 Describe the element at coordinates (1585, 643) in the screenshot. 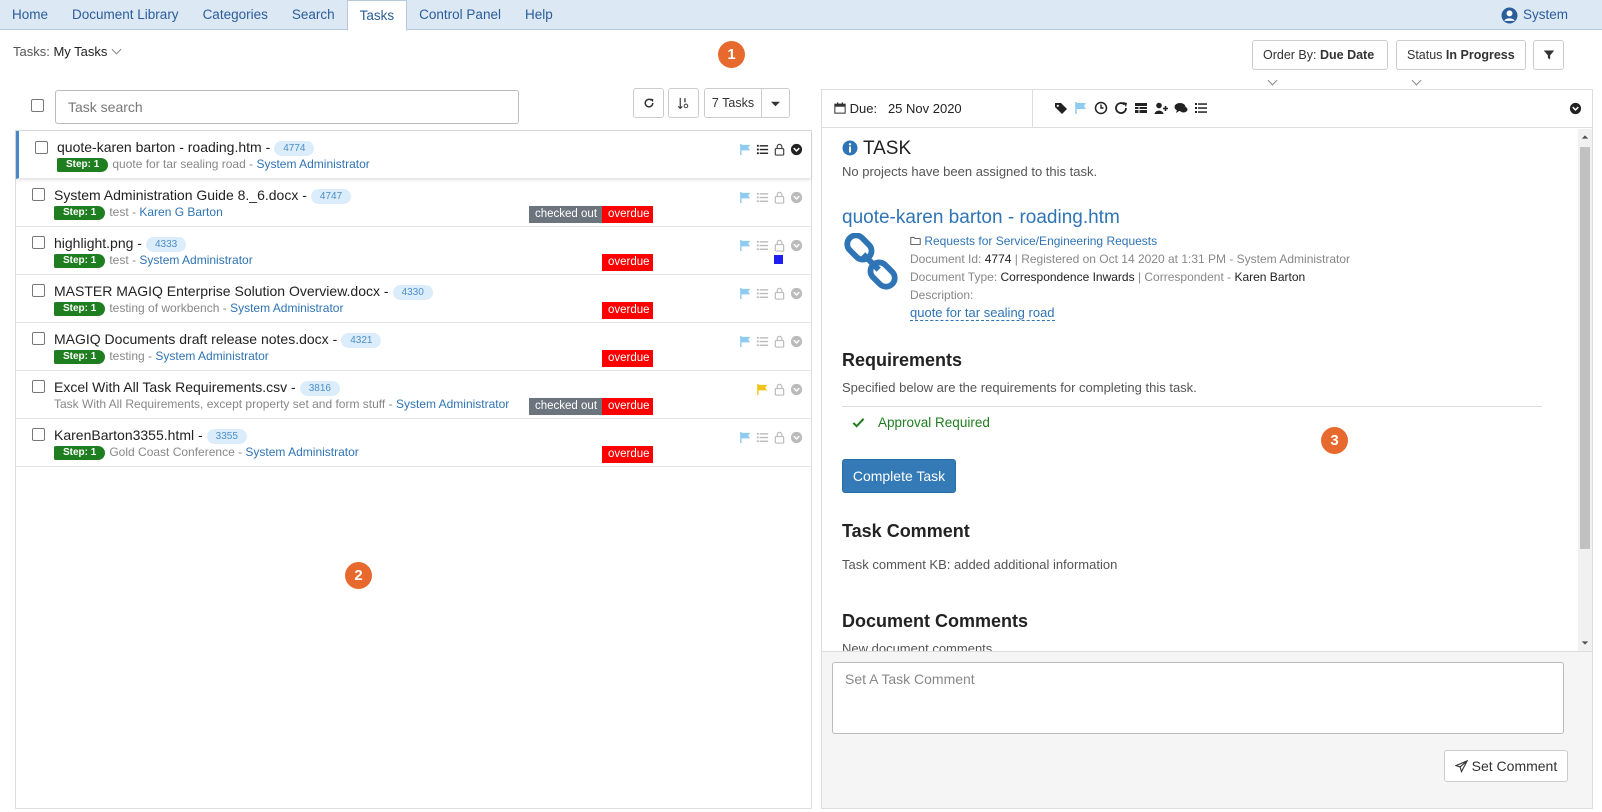

I see `scroll-down-icon` at that location.